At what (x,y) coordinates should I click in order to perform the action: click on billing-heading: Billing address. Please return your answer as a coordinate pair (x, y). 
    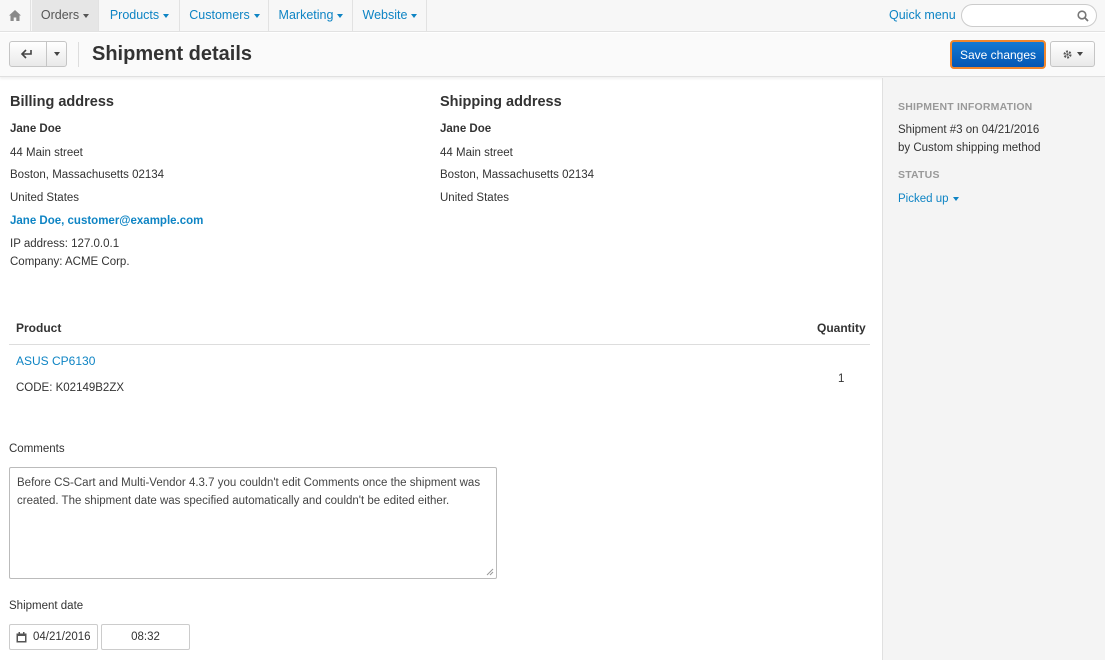
    Looking at the image, I should click on (62, 102).